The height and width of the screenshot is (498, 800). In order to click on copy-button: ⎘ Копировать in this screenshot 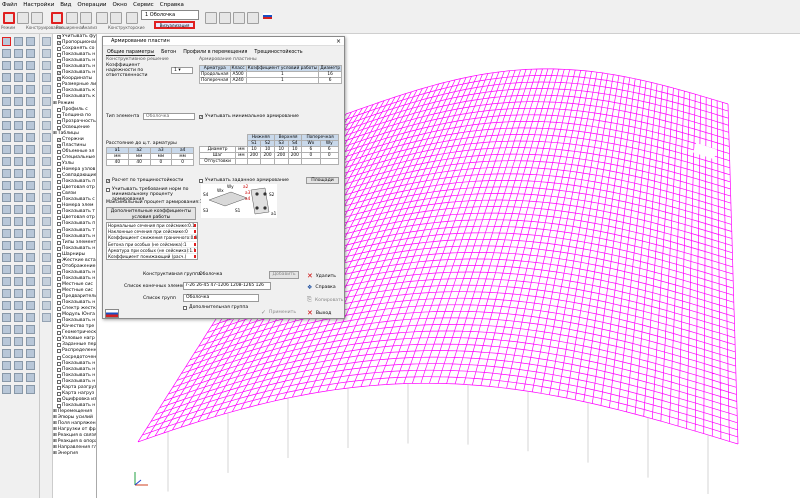, I will do `click(325, 300)`.